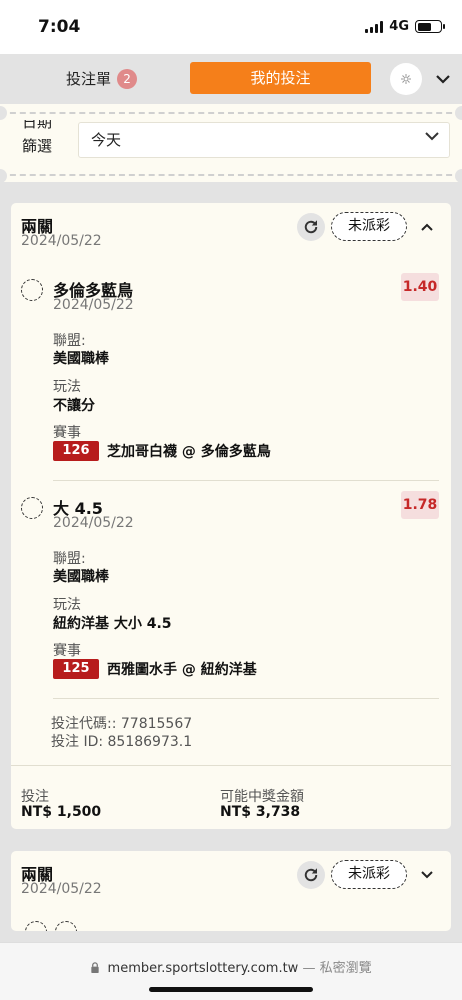 The image size is (462, 1000). I want to click on stake-value: NT$ 1,500, so click(61, 812).